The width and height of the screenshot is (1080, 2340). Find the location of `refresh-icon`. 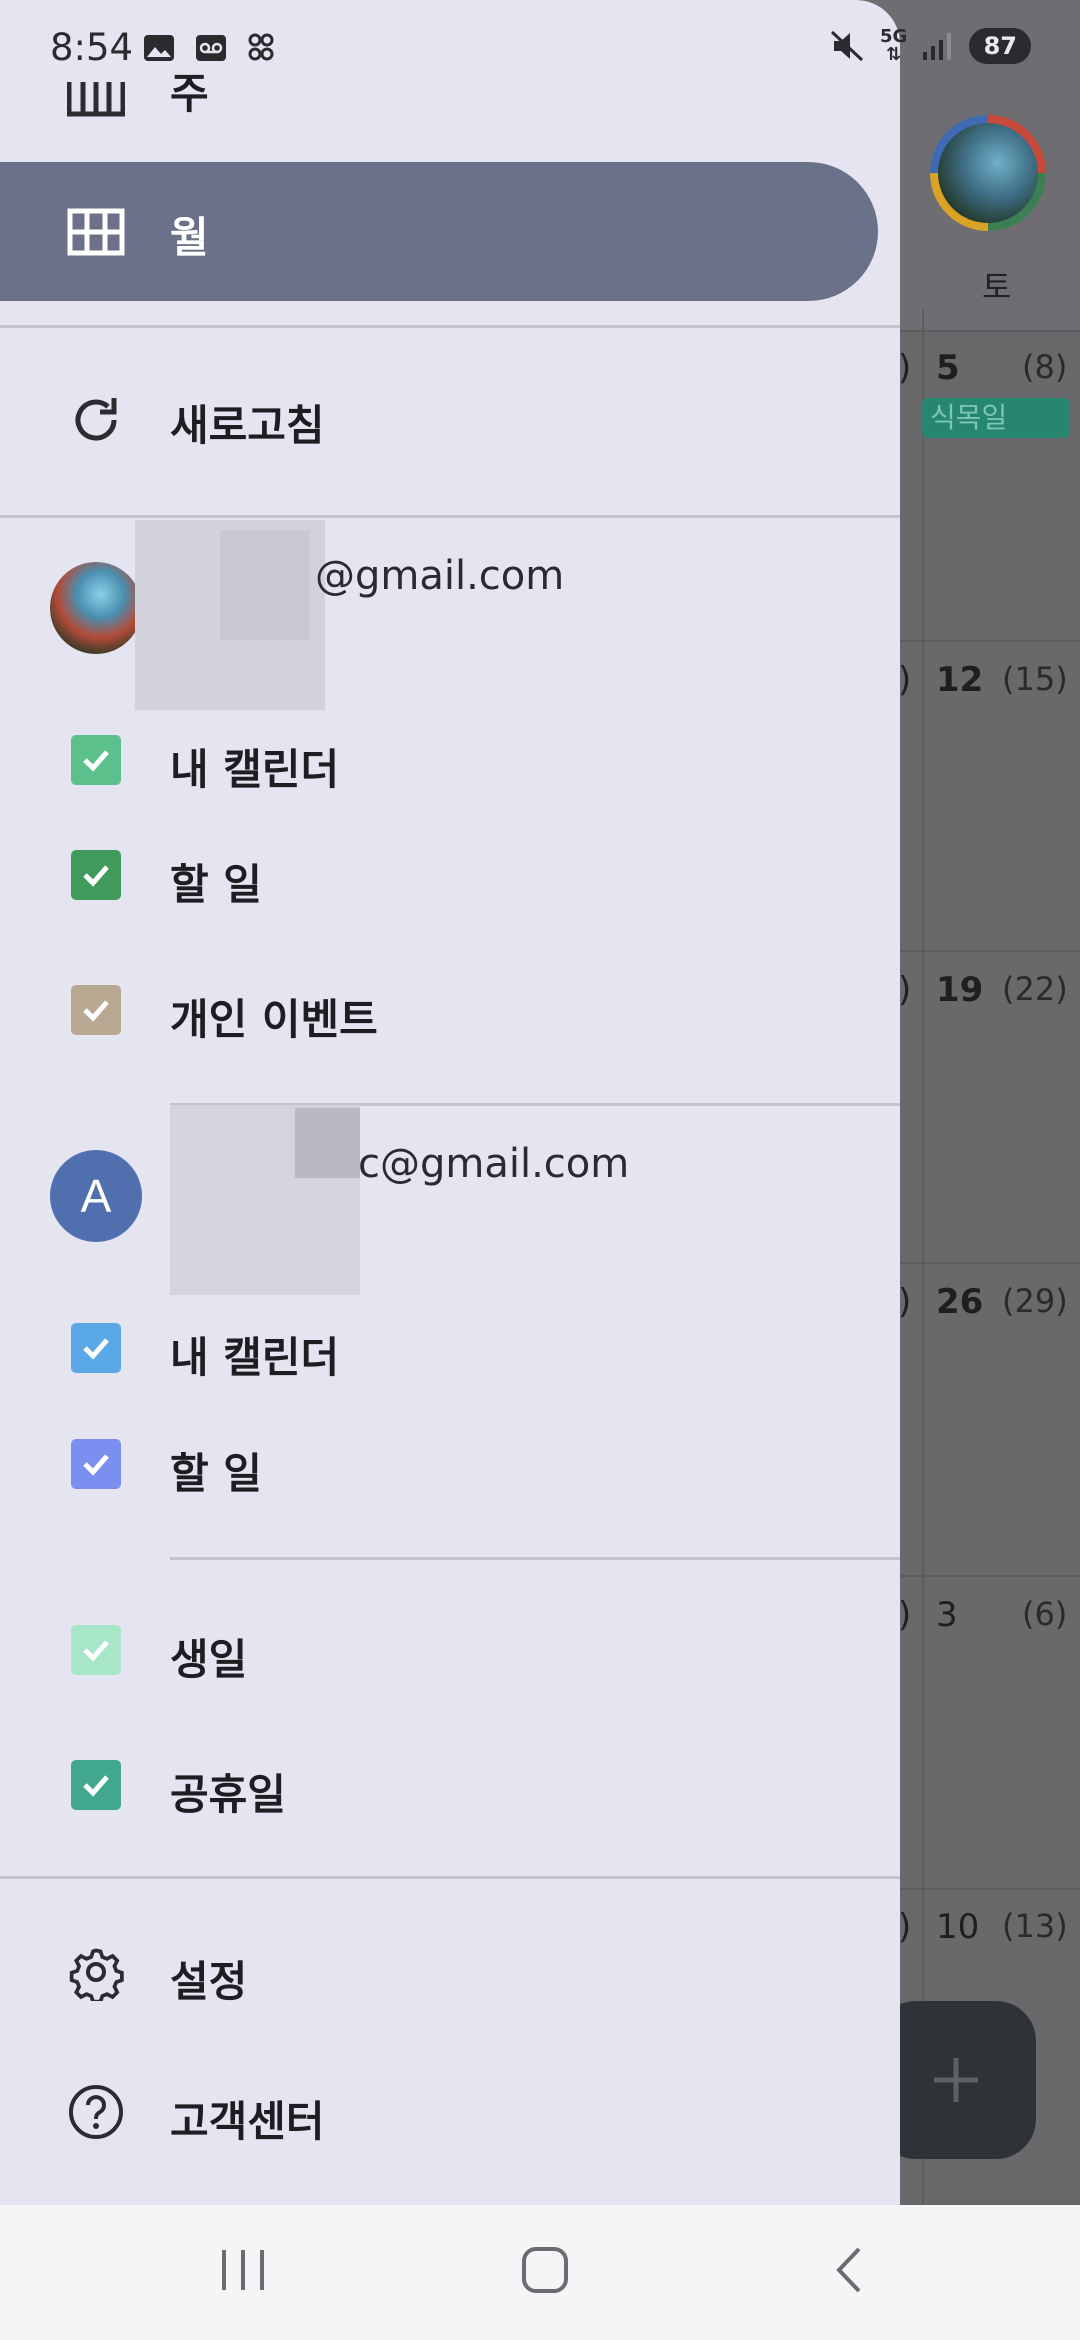

refresh-icon is located at coordinates (96, 420).